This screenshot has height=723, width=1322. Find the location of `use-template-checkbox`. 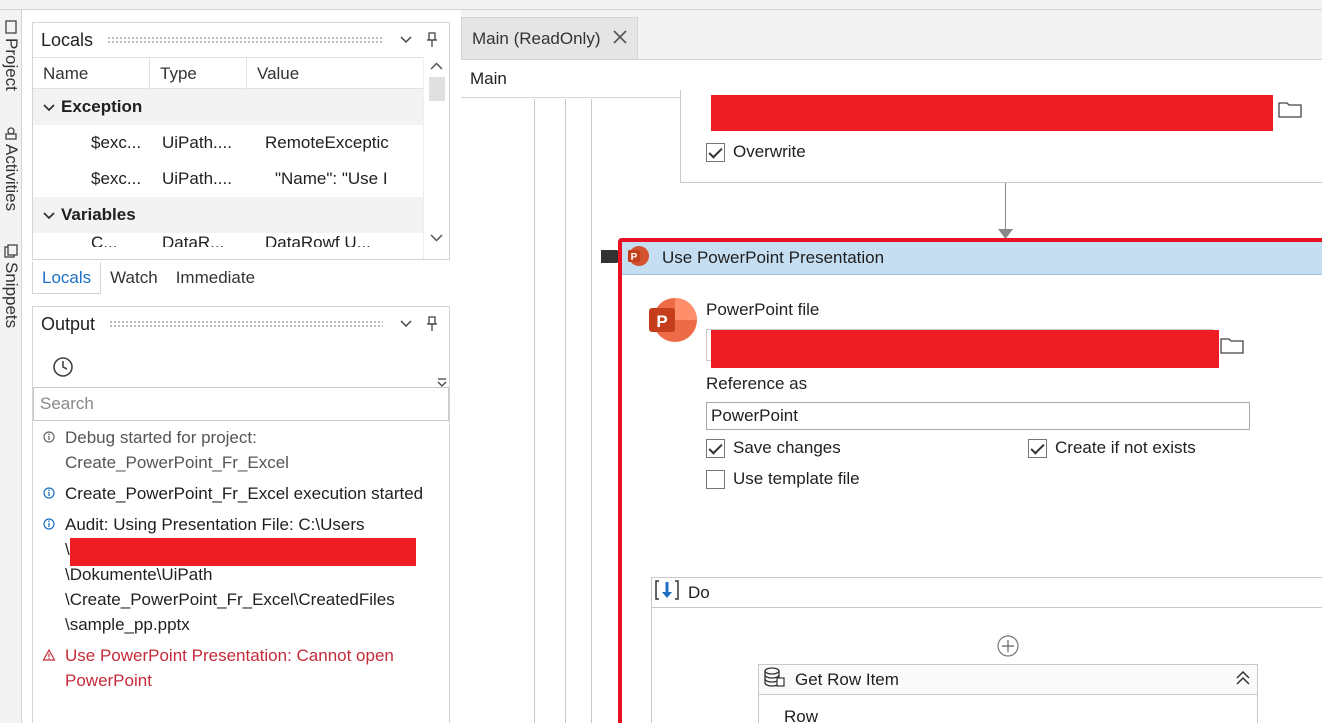

use-template-checkbox is located at coordinates (715, 479).